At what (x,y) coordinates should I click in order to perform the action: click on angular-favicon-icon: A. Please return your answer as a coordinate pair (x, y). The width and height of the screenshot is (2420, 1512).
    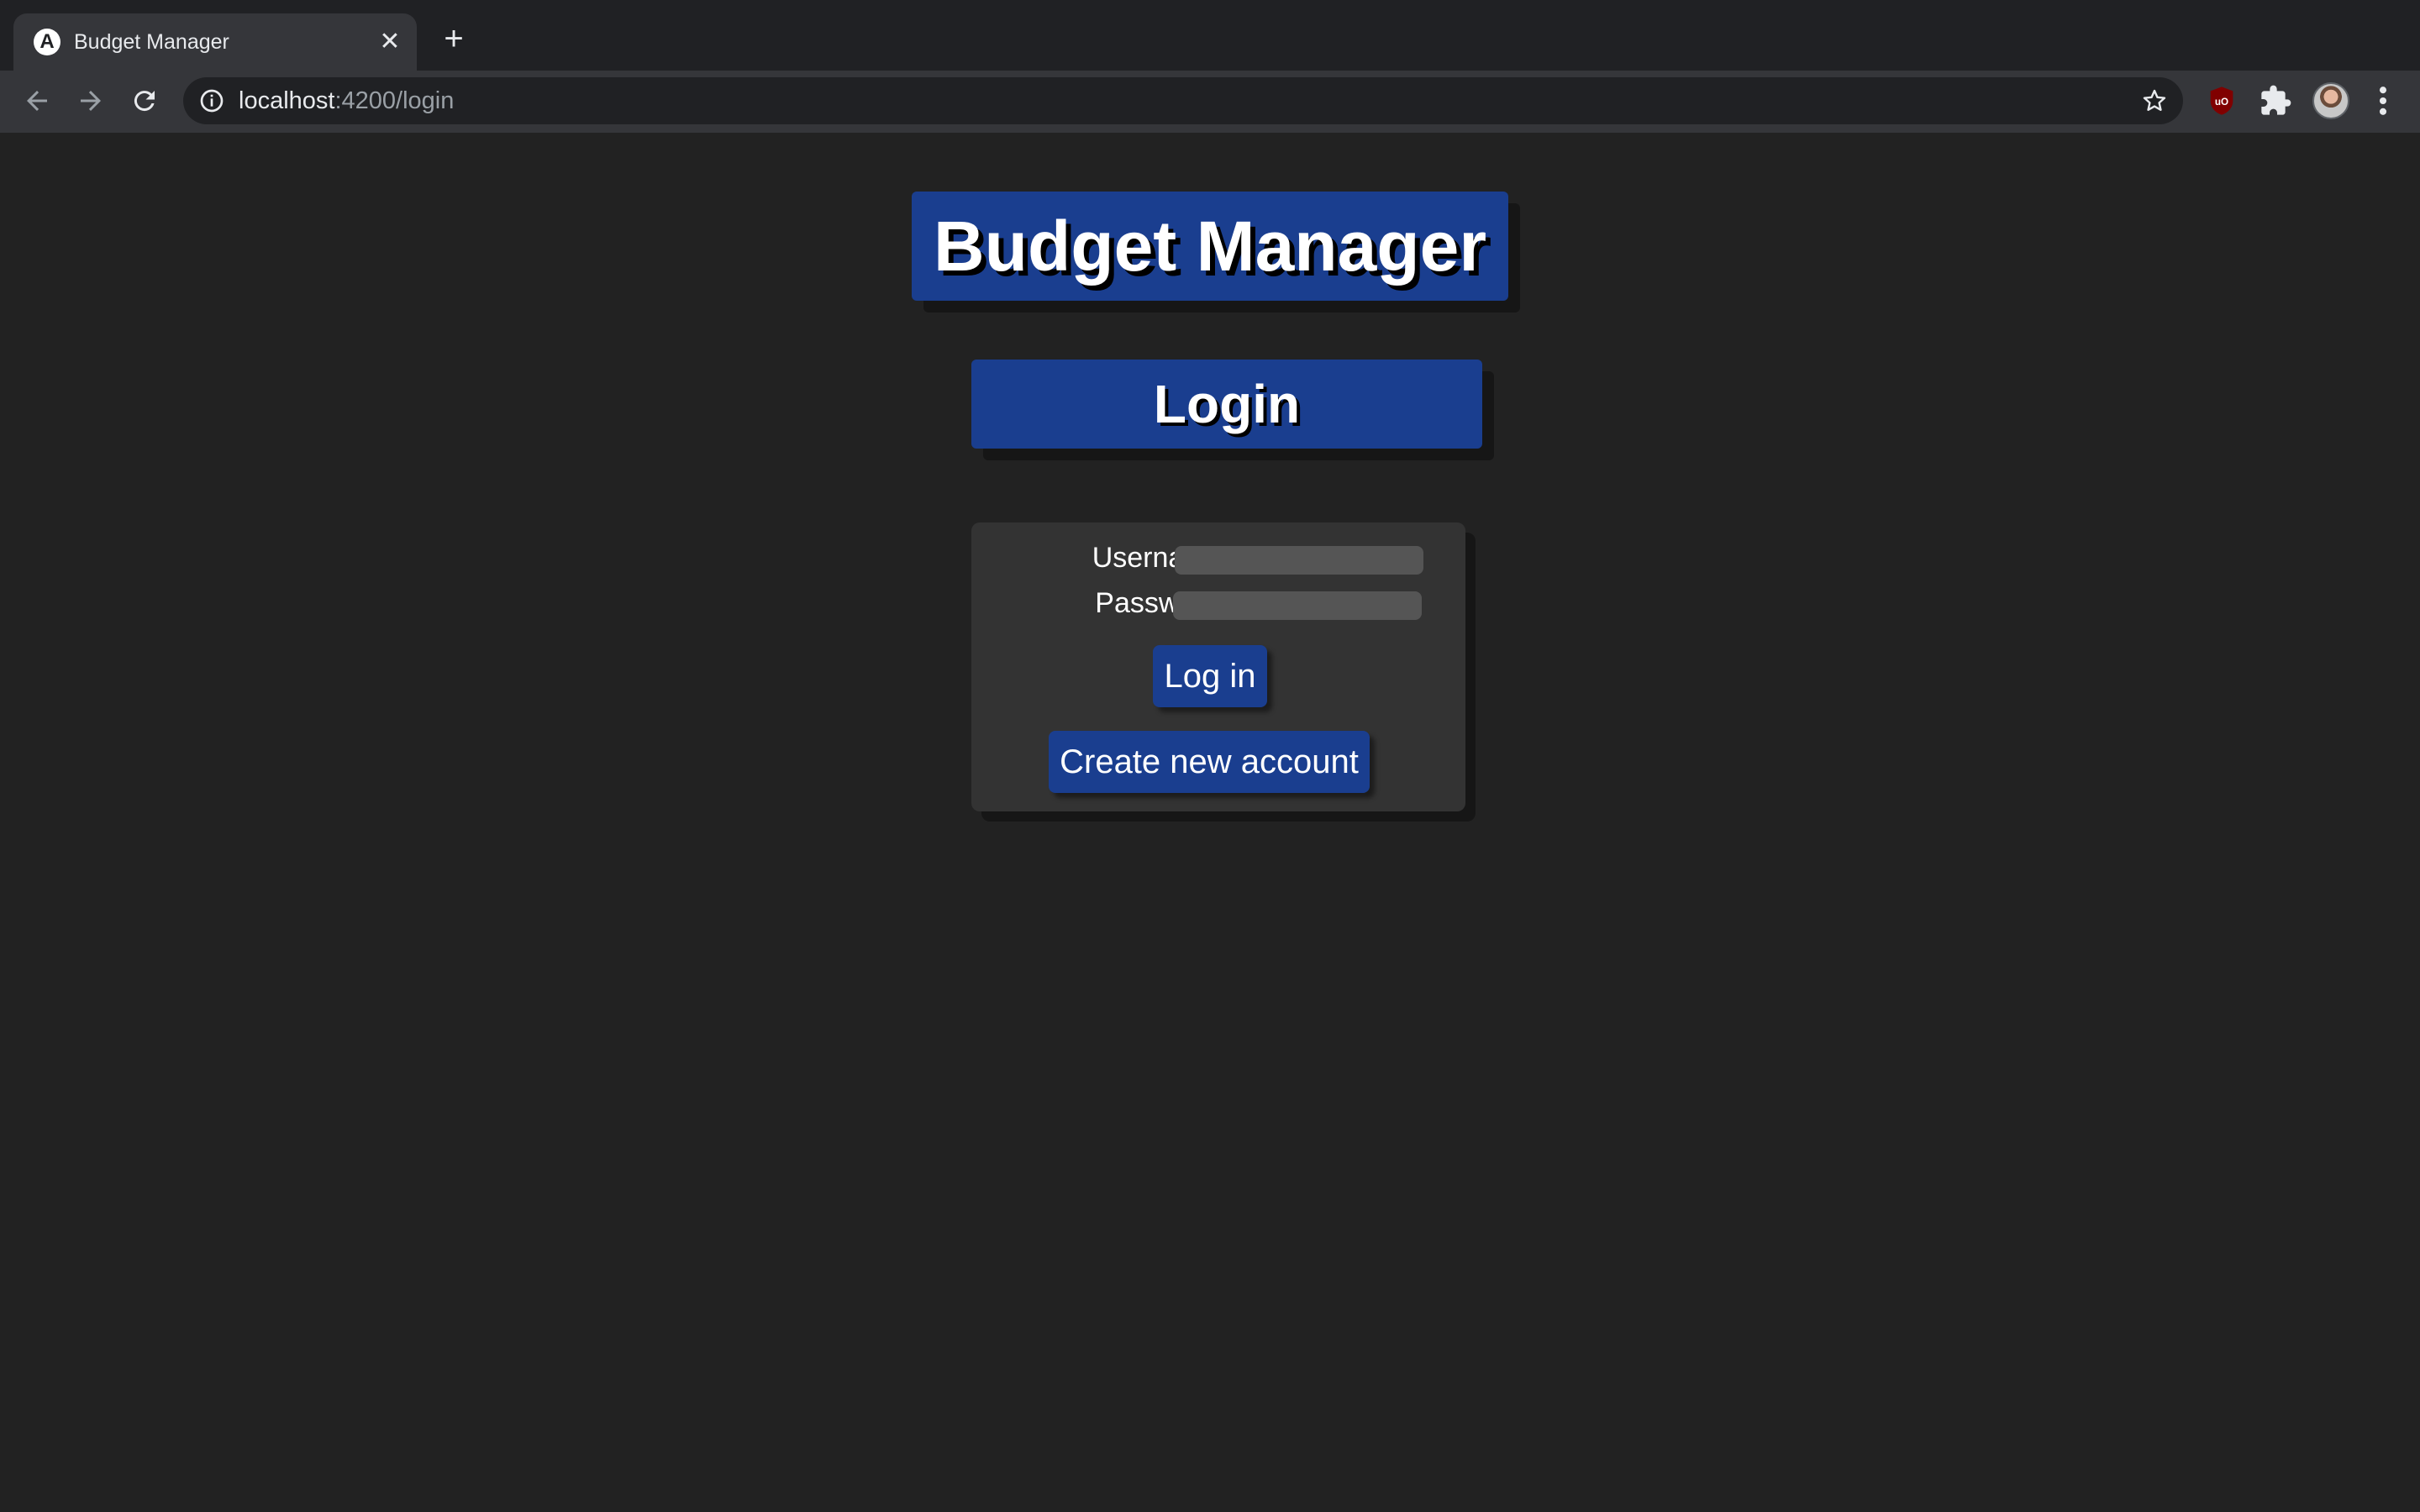
    Looking at the image, I should click on (47, 42).